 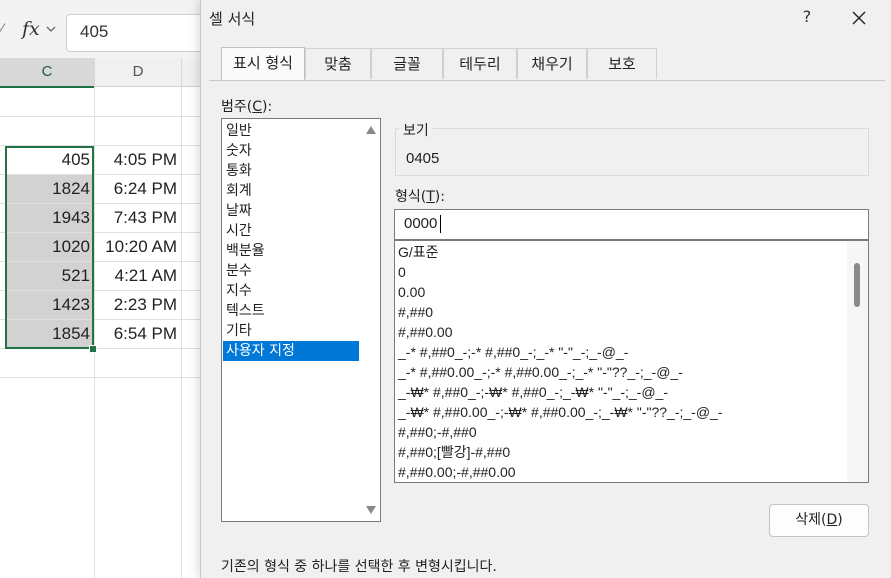 I want to click on category-item: 숫자, so click(x=291, y=151).